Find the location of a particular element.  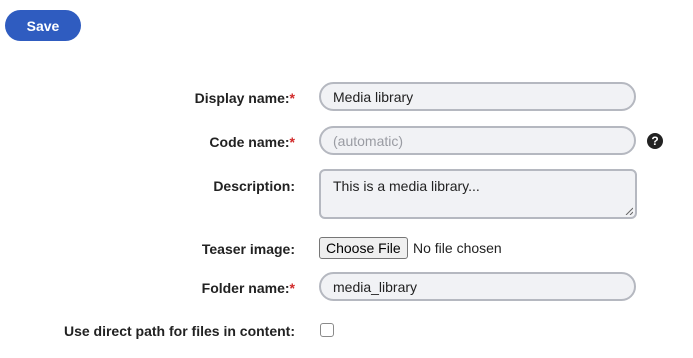

description-label: Description: is located at coordinates (254, 186).